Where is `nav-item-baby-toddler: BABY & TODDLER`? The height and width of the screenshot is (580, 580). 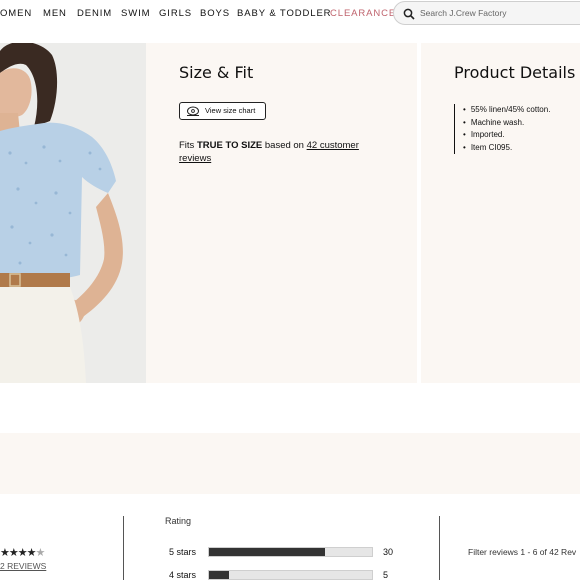
nav-item-baby-toddler: BABY & TODDLER is located at coordinates (284, 13).